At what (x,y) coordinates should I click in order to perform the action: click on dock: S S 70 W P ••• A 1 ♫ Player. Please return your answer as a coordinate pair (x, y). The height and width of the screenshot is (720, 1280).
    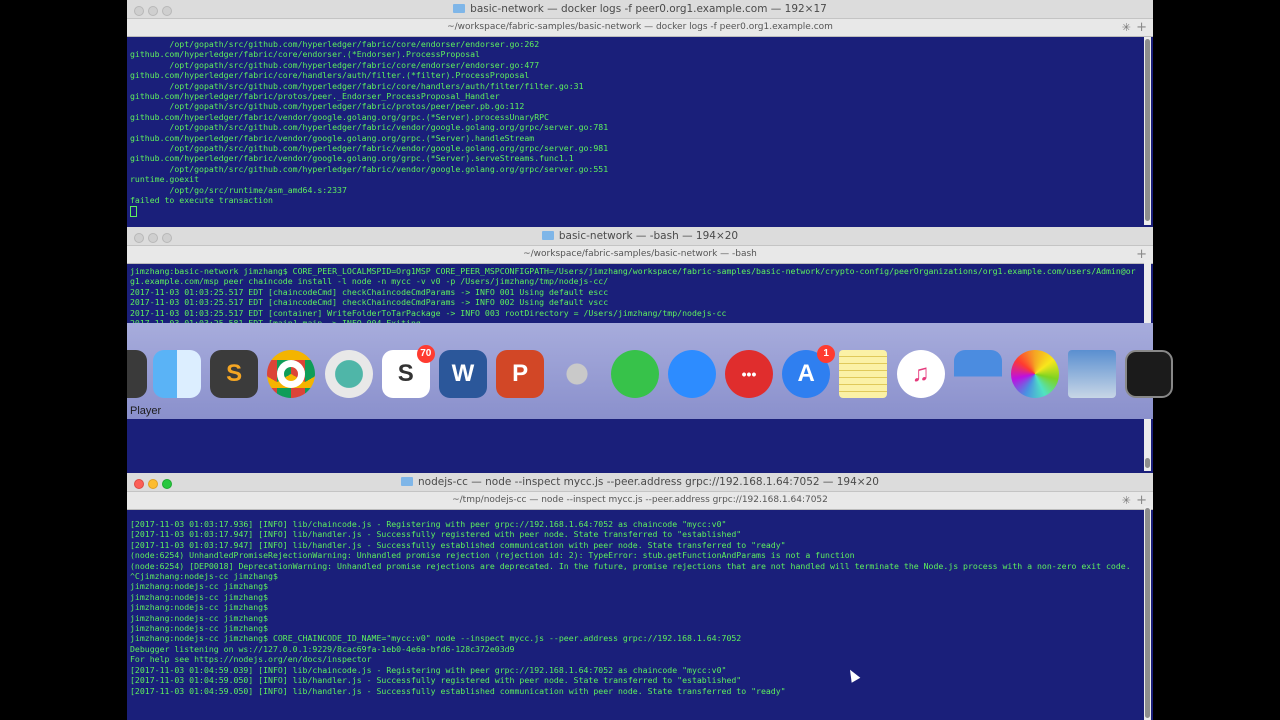
    Looking at the image, I should click on (650, 371).